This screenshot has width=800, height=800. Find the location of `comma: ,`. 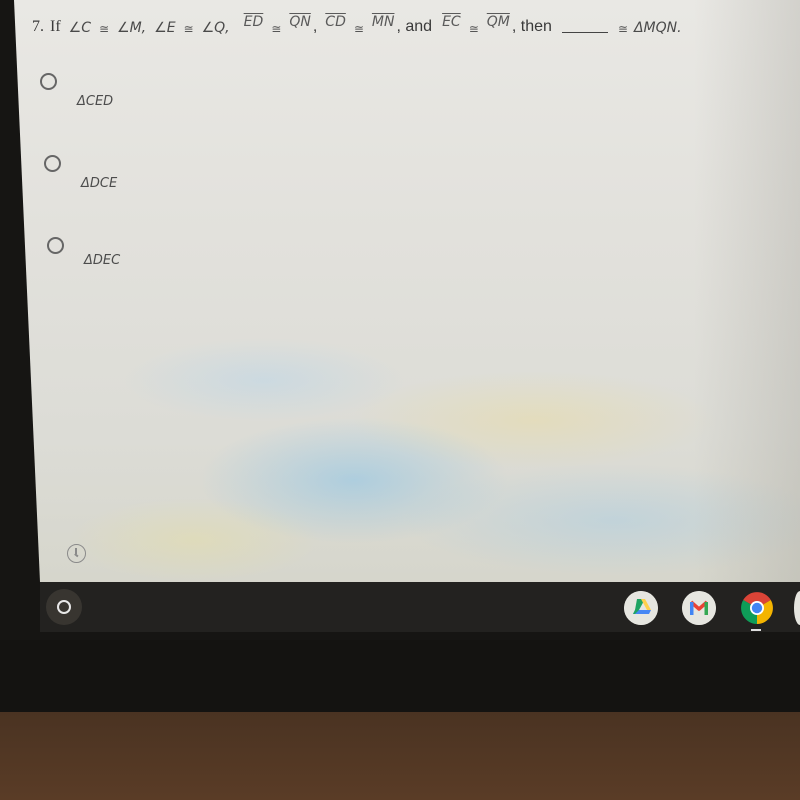

comma: , is located at coordinates (315, 26).